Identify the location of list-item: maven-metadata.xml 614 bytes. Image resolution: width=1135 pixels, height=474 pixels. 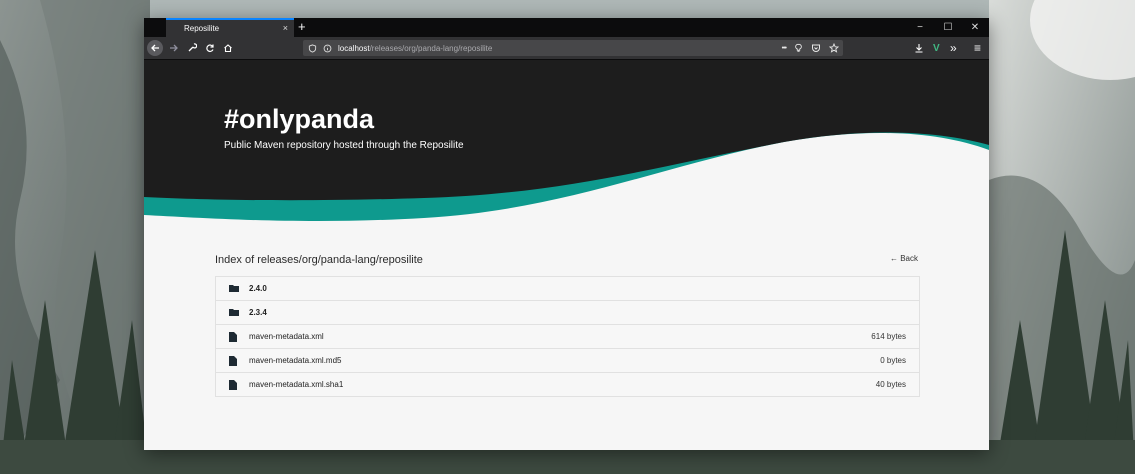
(567, 337).